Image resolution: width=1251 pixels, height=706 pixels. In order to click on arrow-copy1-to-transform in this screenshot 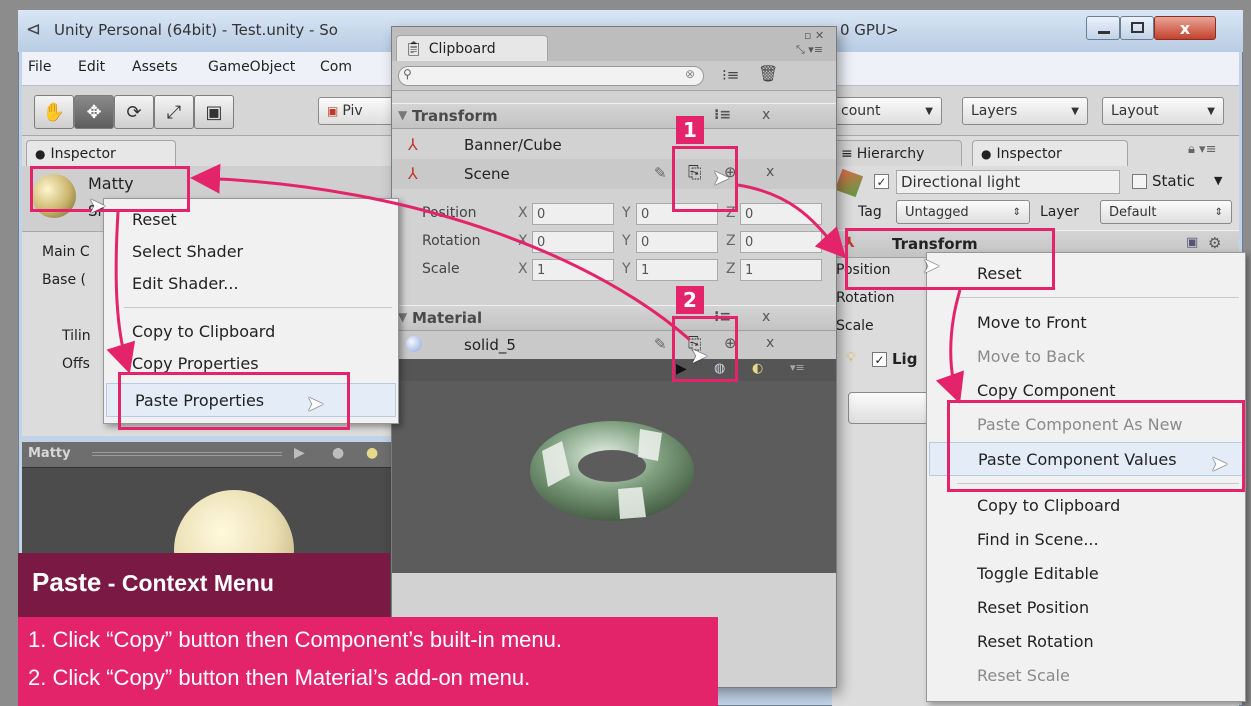, I will do `click(792, 221)`.